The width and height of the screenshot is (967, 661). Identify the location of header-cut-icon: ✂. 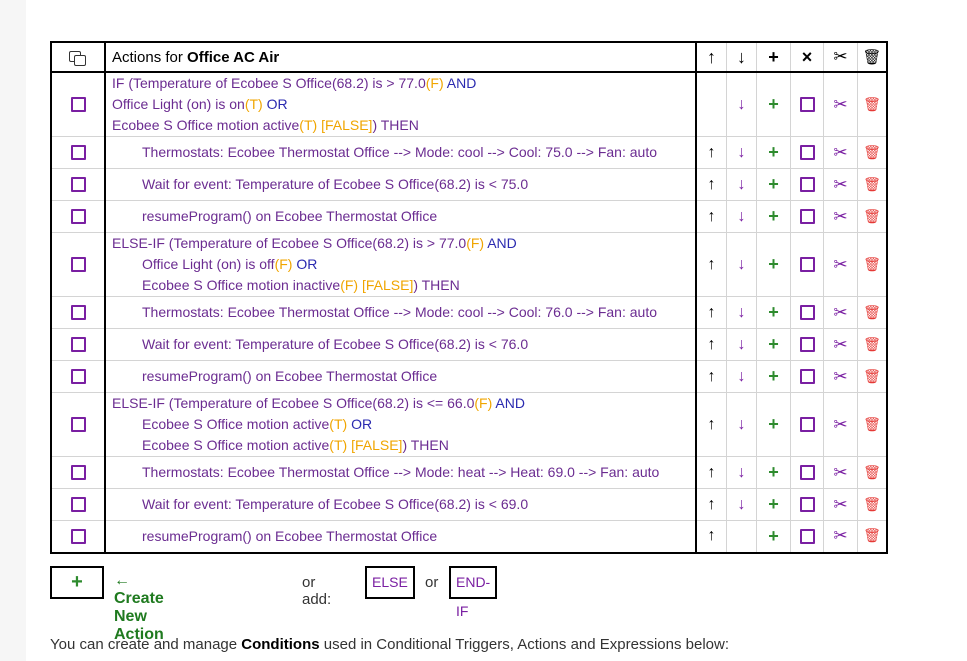
(840, 56).